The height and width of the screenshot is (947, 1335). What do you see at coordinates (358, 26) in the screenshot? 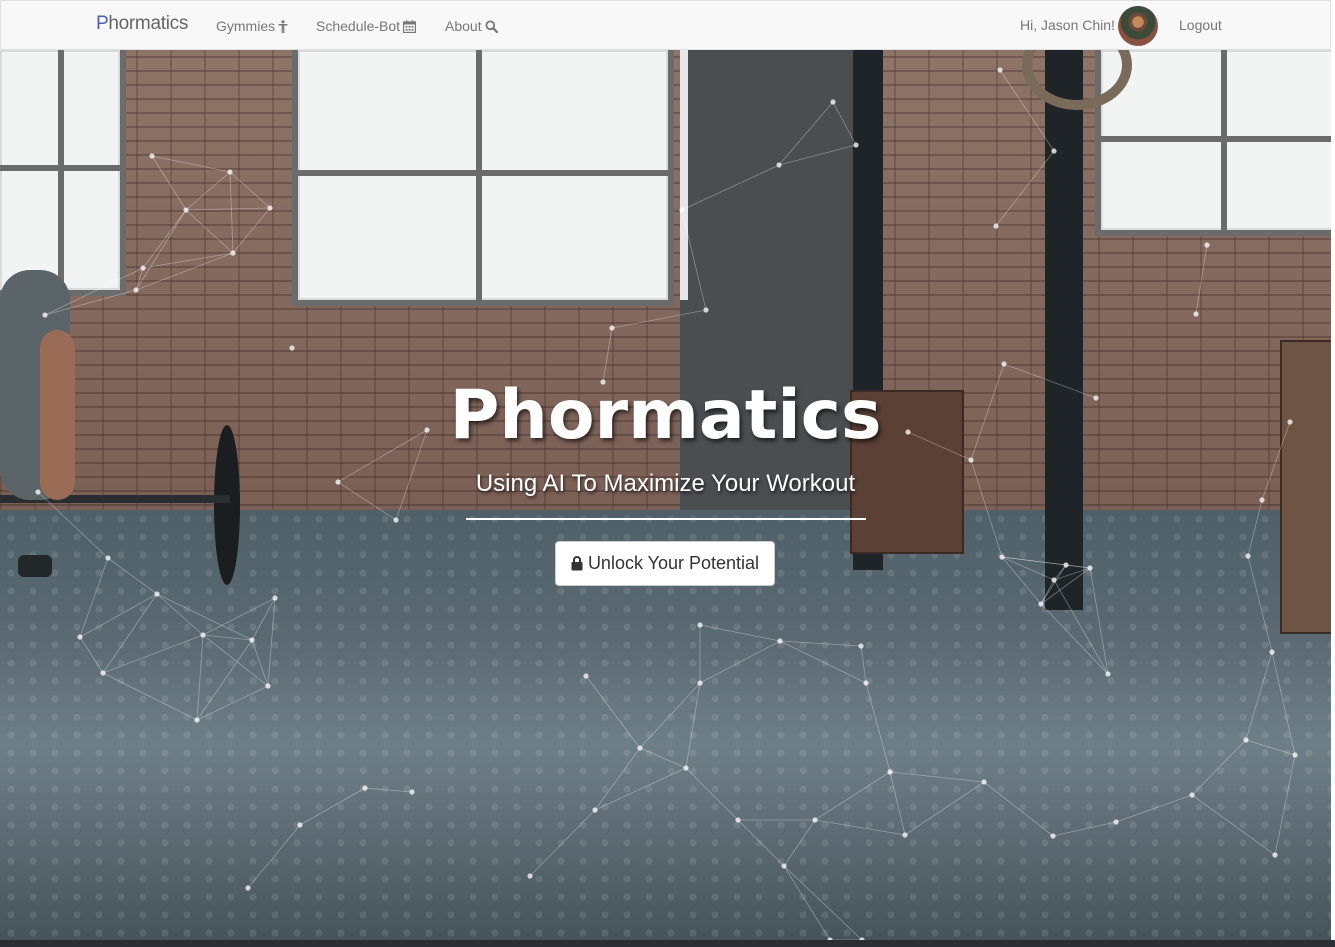
I see `nav-item-label: Schedule-Bot` at bounding box center [358, 26].